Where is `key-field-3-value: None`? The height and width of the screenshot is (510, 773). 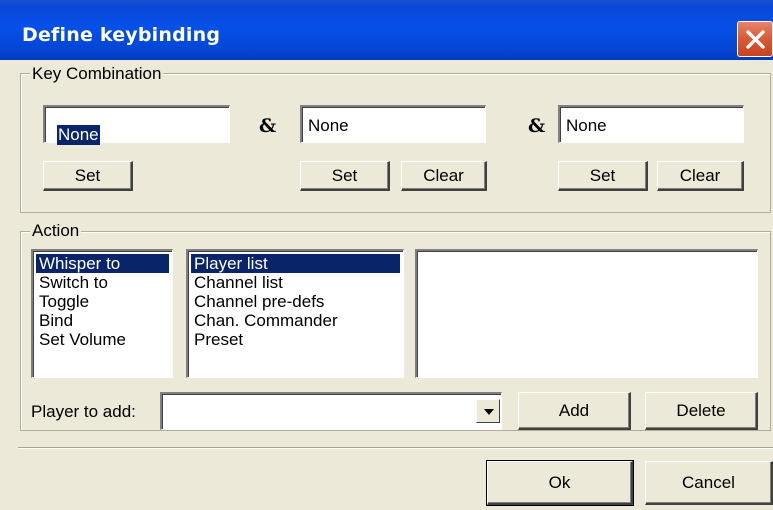 key-field-3-value: None is located at coordinates (586, 125).